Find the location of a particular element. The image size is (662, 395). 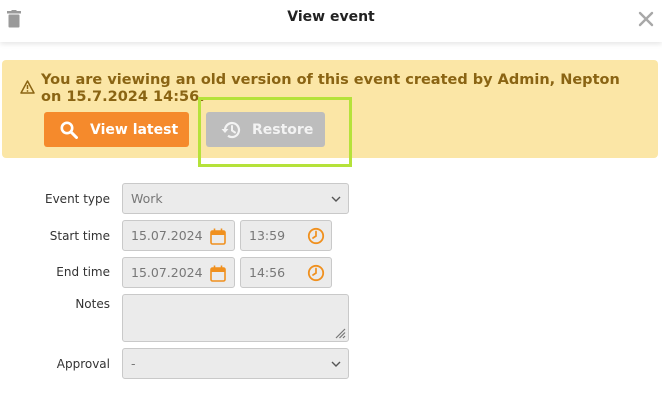

end-date-input: 15.07.2024 is located at coordinates (178, 272).